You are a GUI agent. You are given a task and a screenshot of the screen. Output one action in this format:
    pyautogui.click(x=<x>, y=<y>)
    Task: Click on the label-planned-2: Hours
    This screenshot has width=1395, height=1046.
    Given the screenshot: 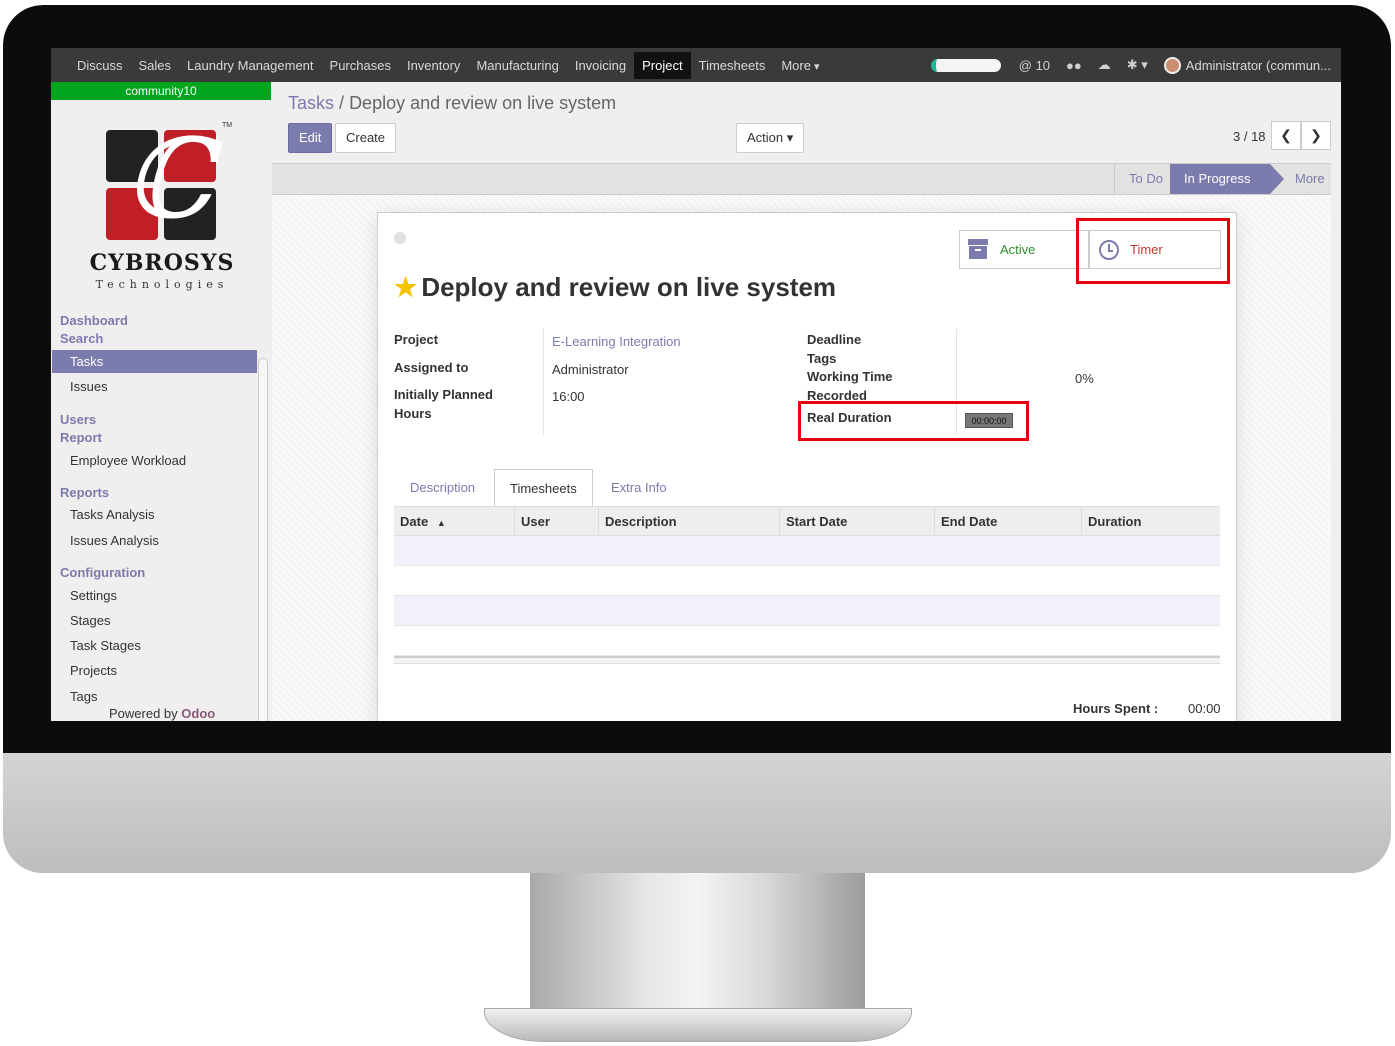 What is the action you would take?
    pyautogui.click(x=413, y=413)
    